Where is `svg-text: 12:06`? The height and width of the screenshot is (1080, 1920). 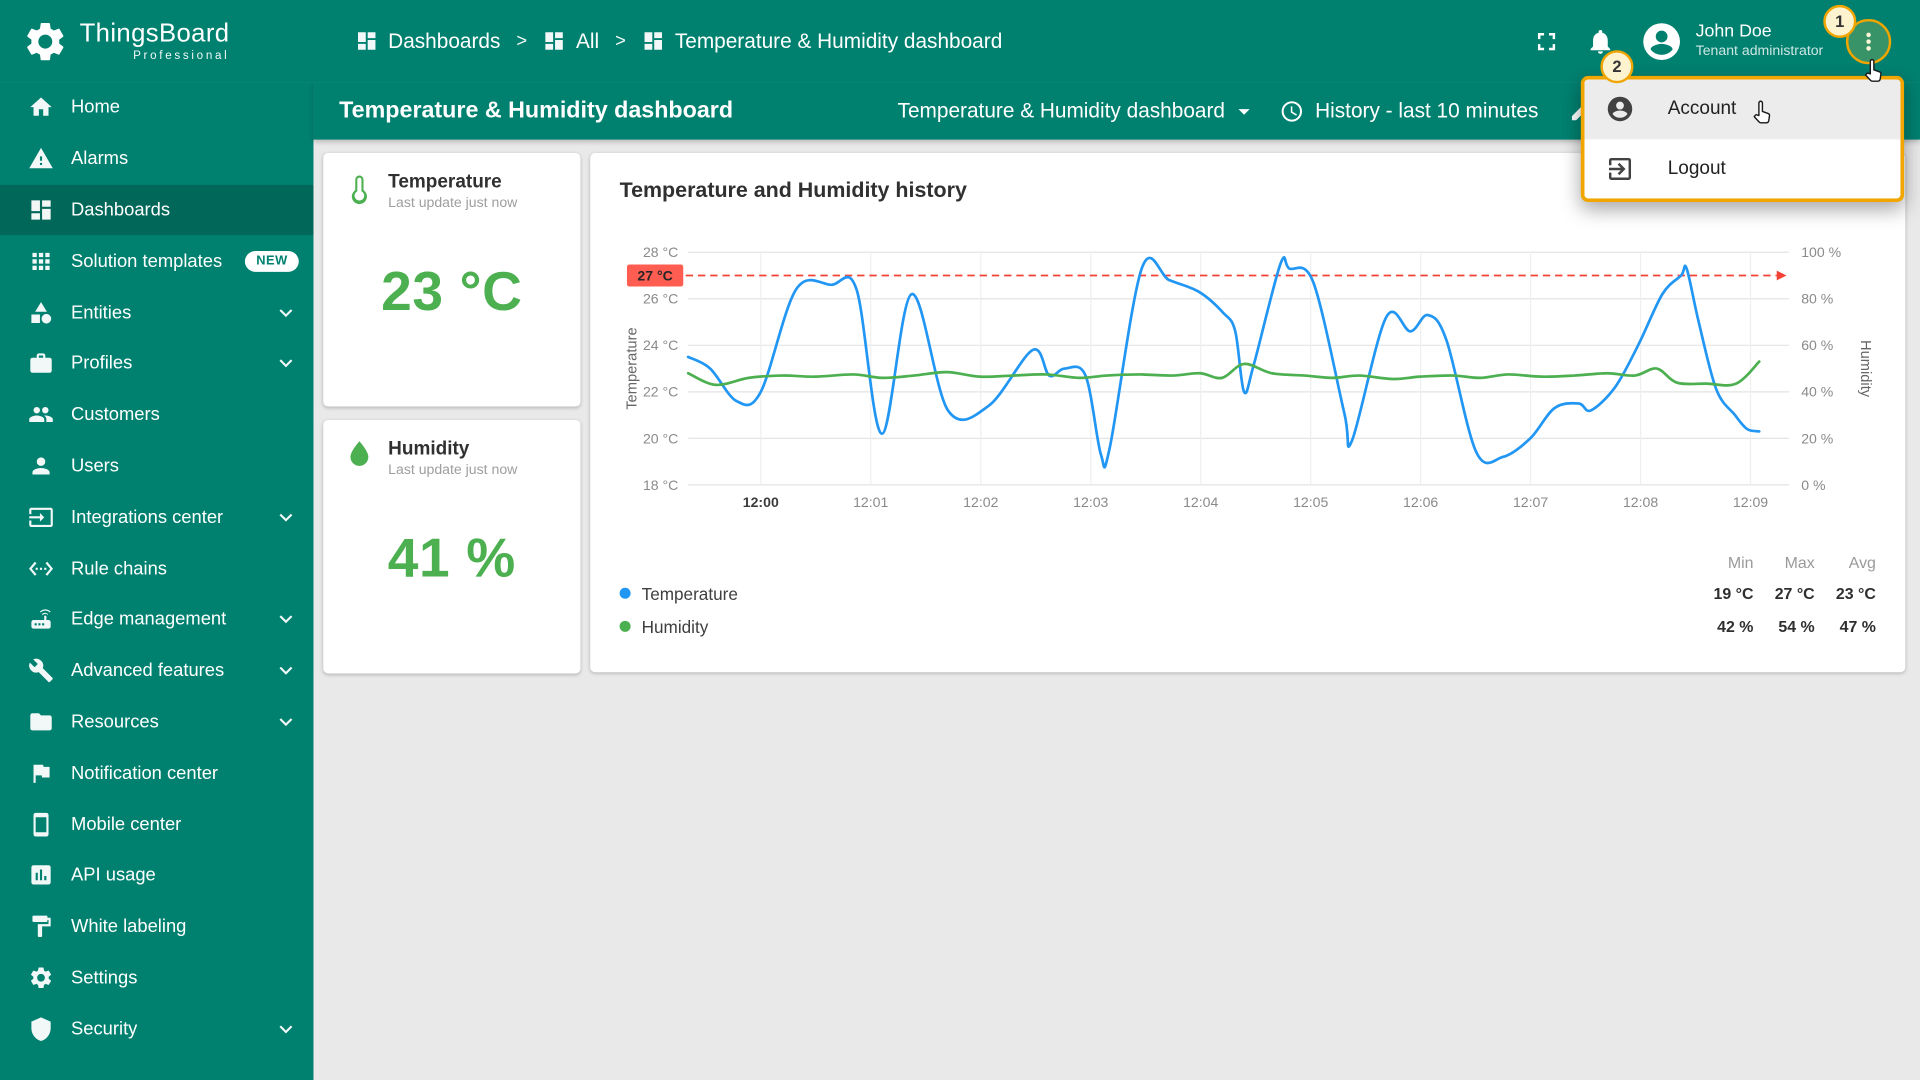 svg-text: 12:06 is located at coordinates (1420, 502).